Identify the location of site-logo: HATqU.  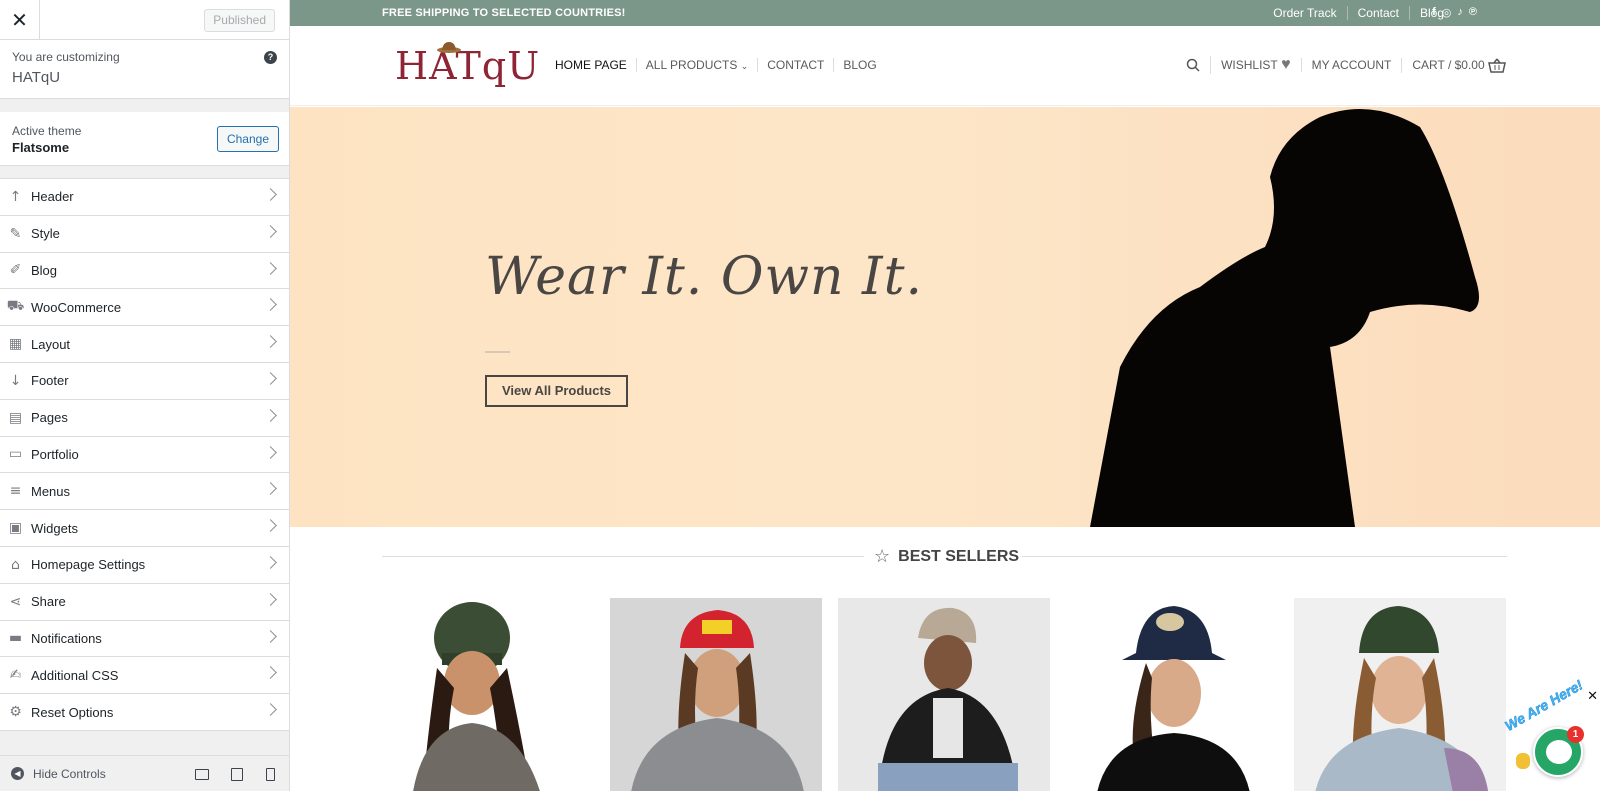
(467, 66).